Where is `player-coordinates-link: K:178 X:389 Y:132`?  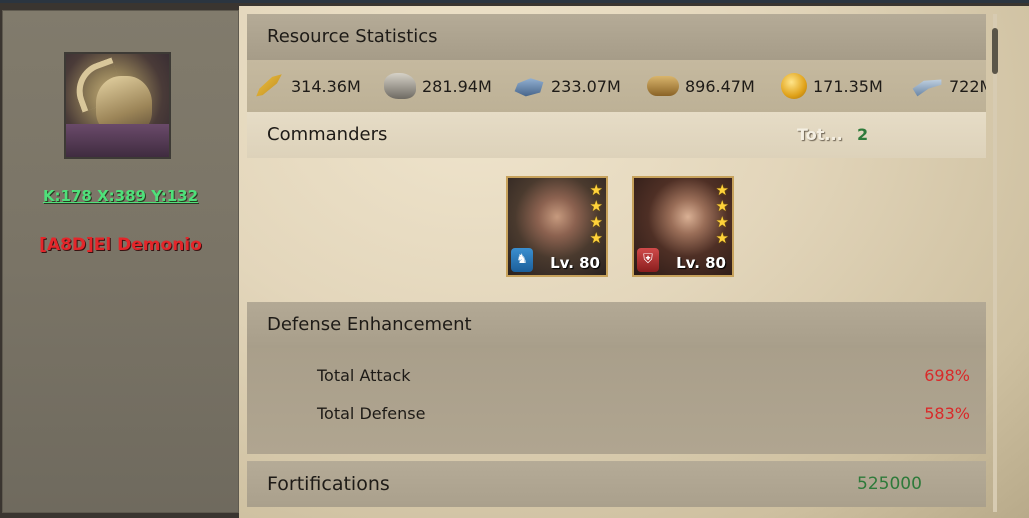 player-coordinates-link: K:178 X:389 Y:132 is located at coordinates (120, 196).